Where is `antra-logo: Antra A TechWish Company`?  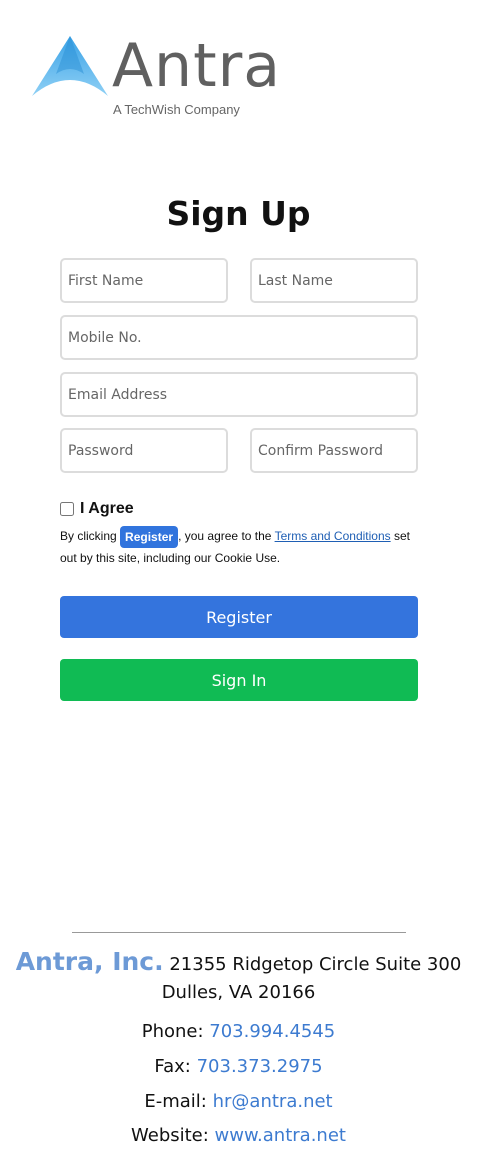
antra-logo: Antra A TechWish Company is located at coordinates (160, 79).